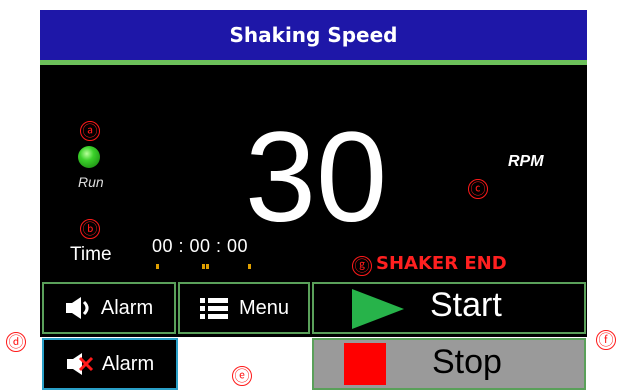 The height and width of the screenshot is (390, 624). Describe the element at coordinates (91, 182) in the screenshot. I see `run-label: Run` at that location.